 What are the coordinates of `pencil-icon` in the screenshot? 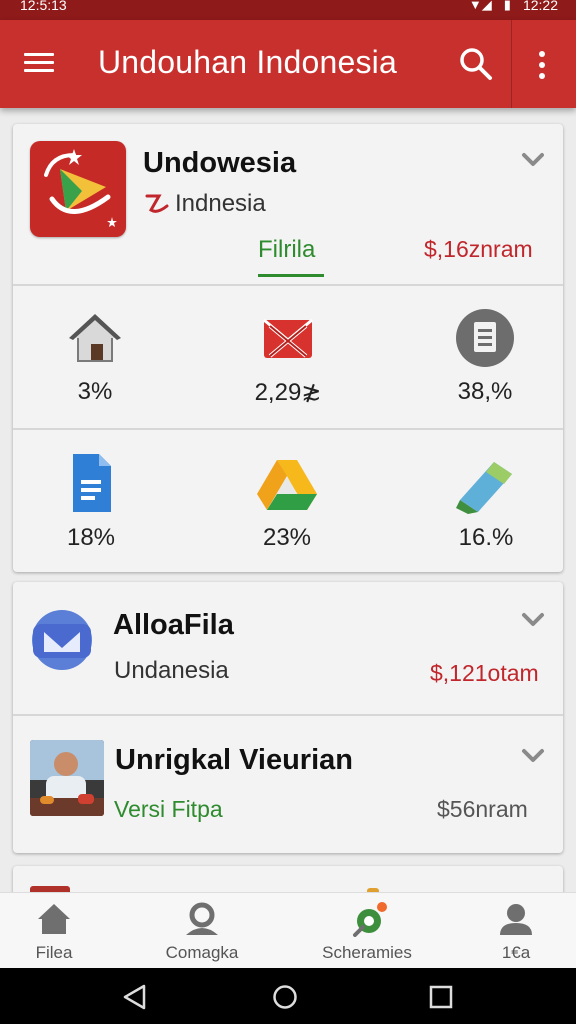 It's located at (484, 488).